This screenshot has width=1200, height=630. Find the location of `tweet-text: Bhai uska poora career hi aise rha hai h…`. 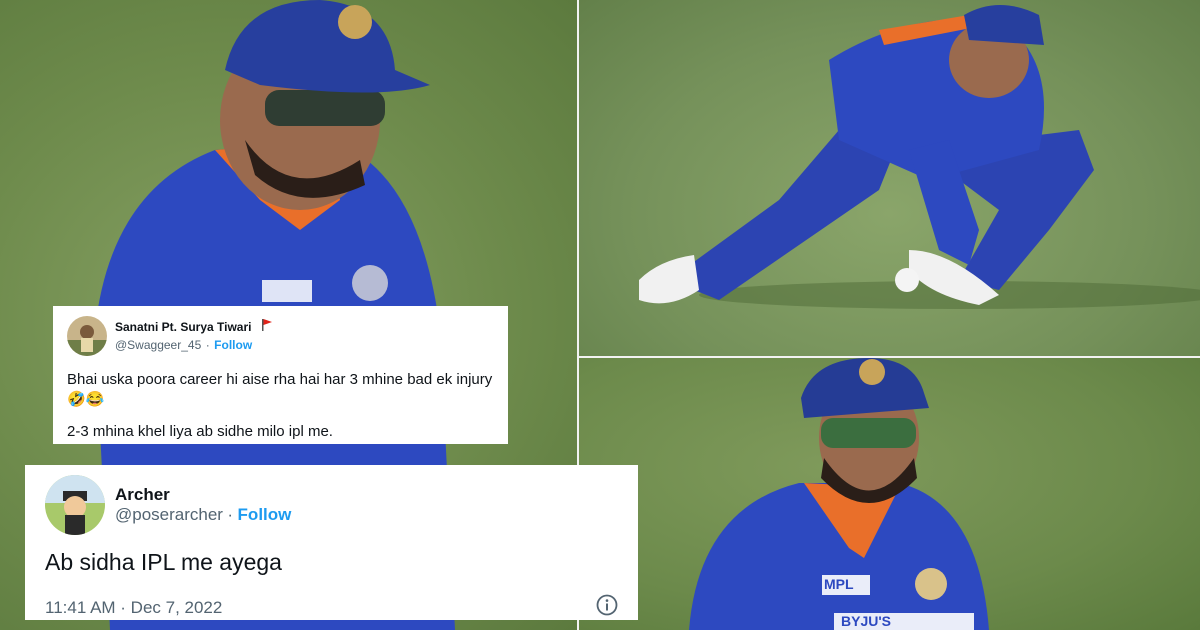

tweet-text: Bhai uska poora career hi aise rha hai h… is located at coordinates (280, 406).